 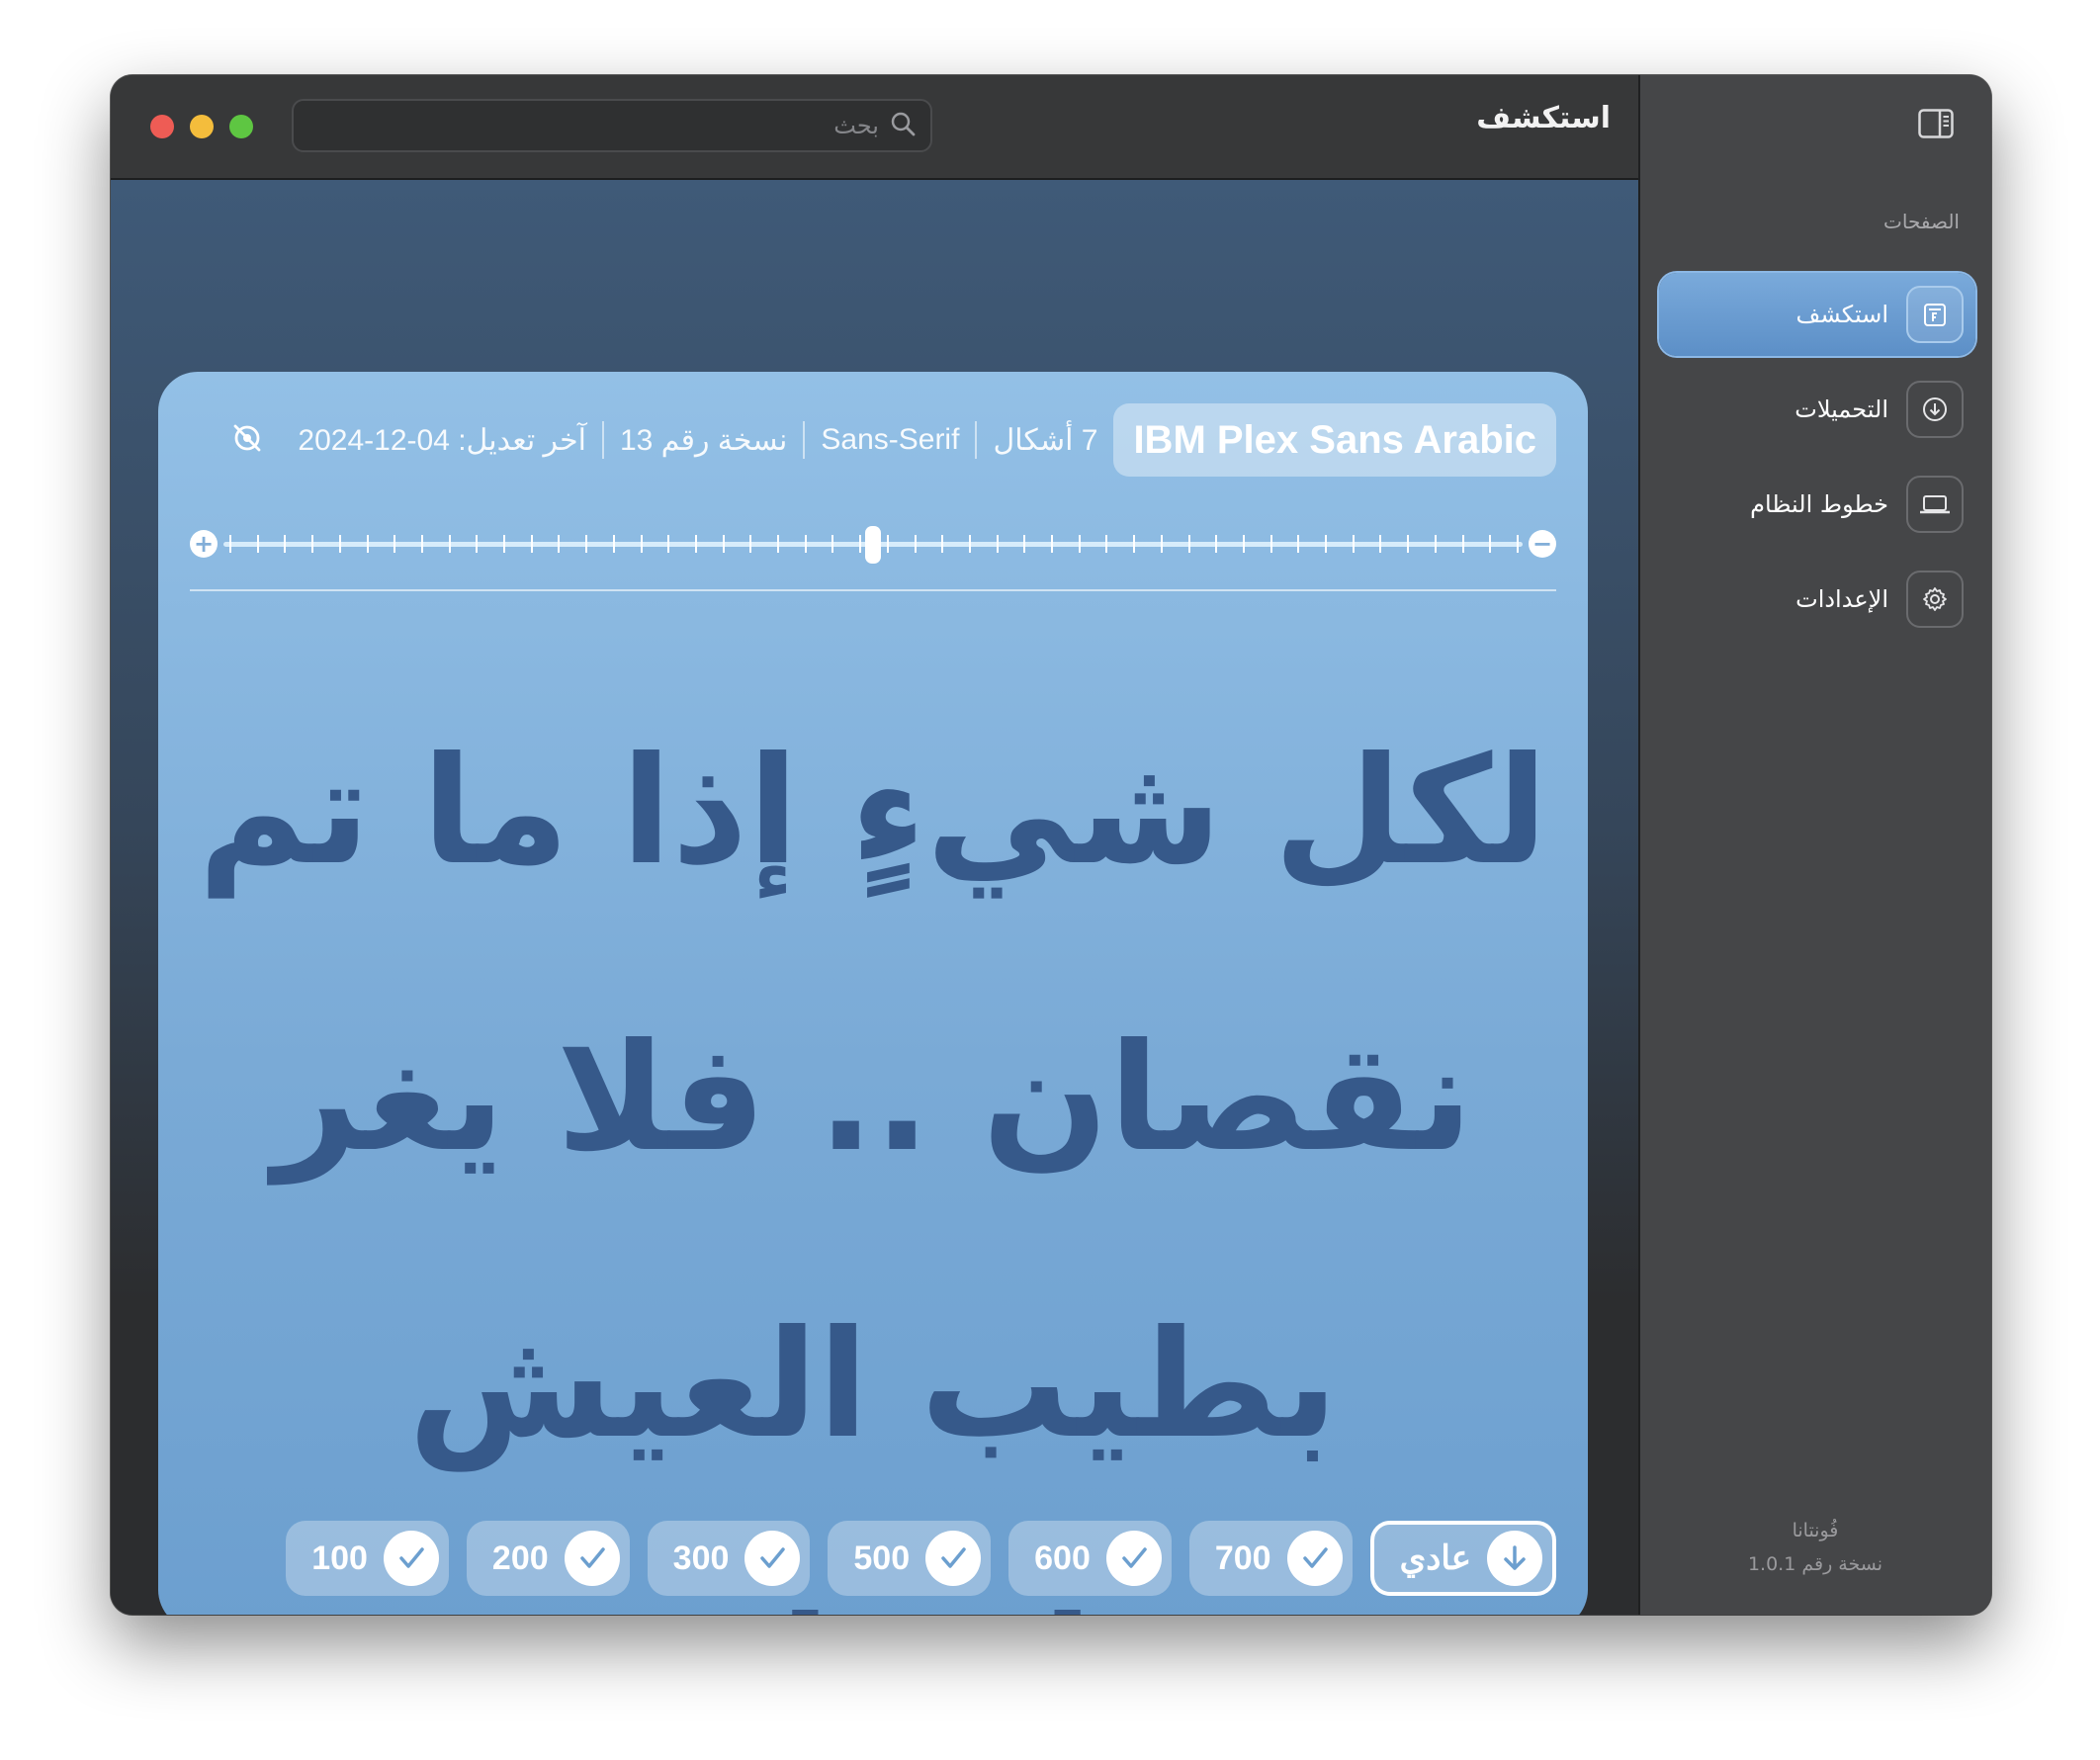 I want to click on font-last-modified: آخر تعديل: 04-12-2024, so click(x=442, y=440).